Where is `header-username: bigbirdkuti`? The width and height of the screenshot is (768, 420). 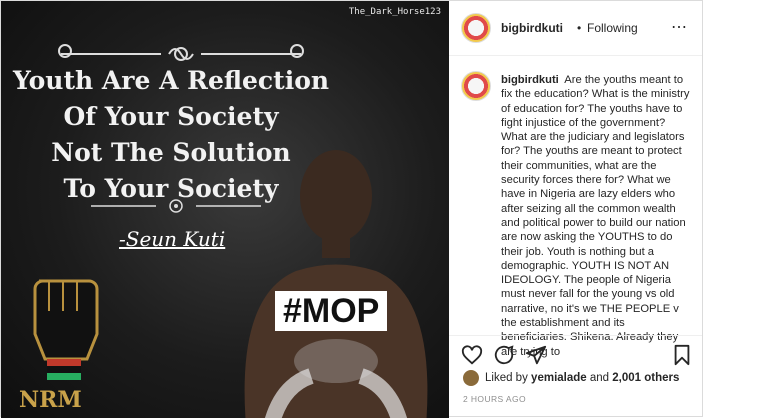
header-username: bigbirdkuti is located at coordinates (532, 28).